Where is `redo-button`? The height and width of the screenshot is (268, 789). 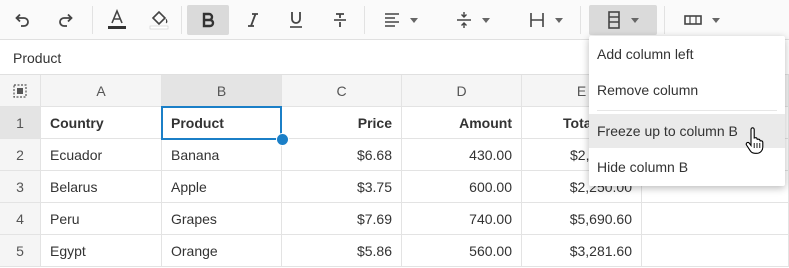 redo-button is located at coordinates (66, 20).